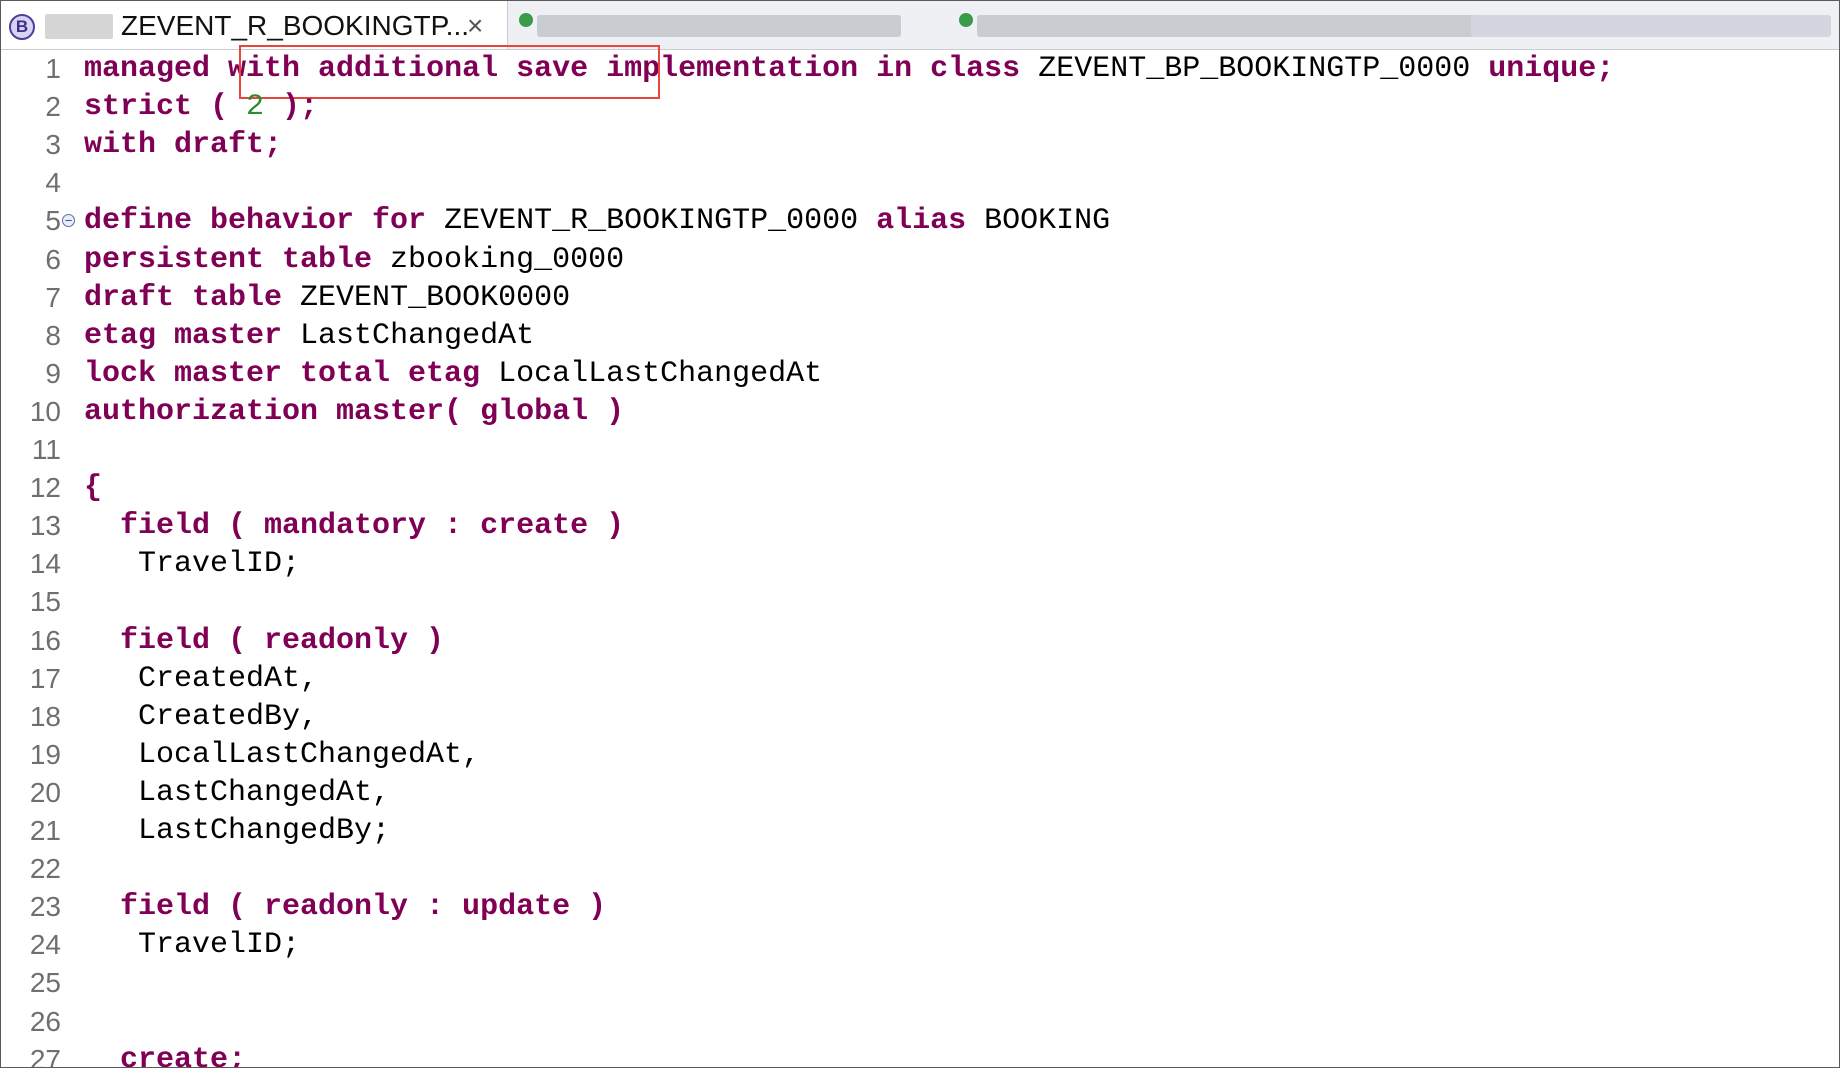 This screenshot has width=1840, height=1068. What do you see at coordinates (45, 564) in the screenshot?
I see `line-number: 14` at bounding box center [45, 564].